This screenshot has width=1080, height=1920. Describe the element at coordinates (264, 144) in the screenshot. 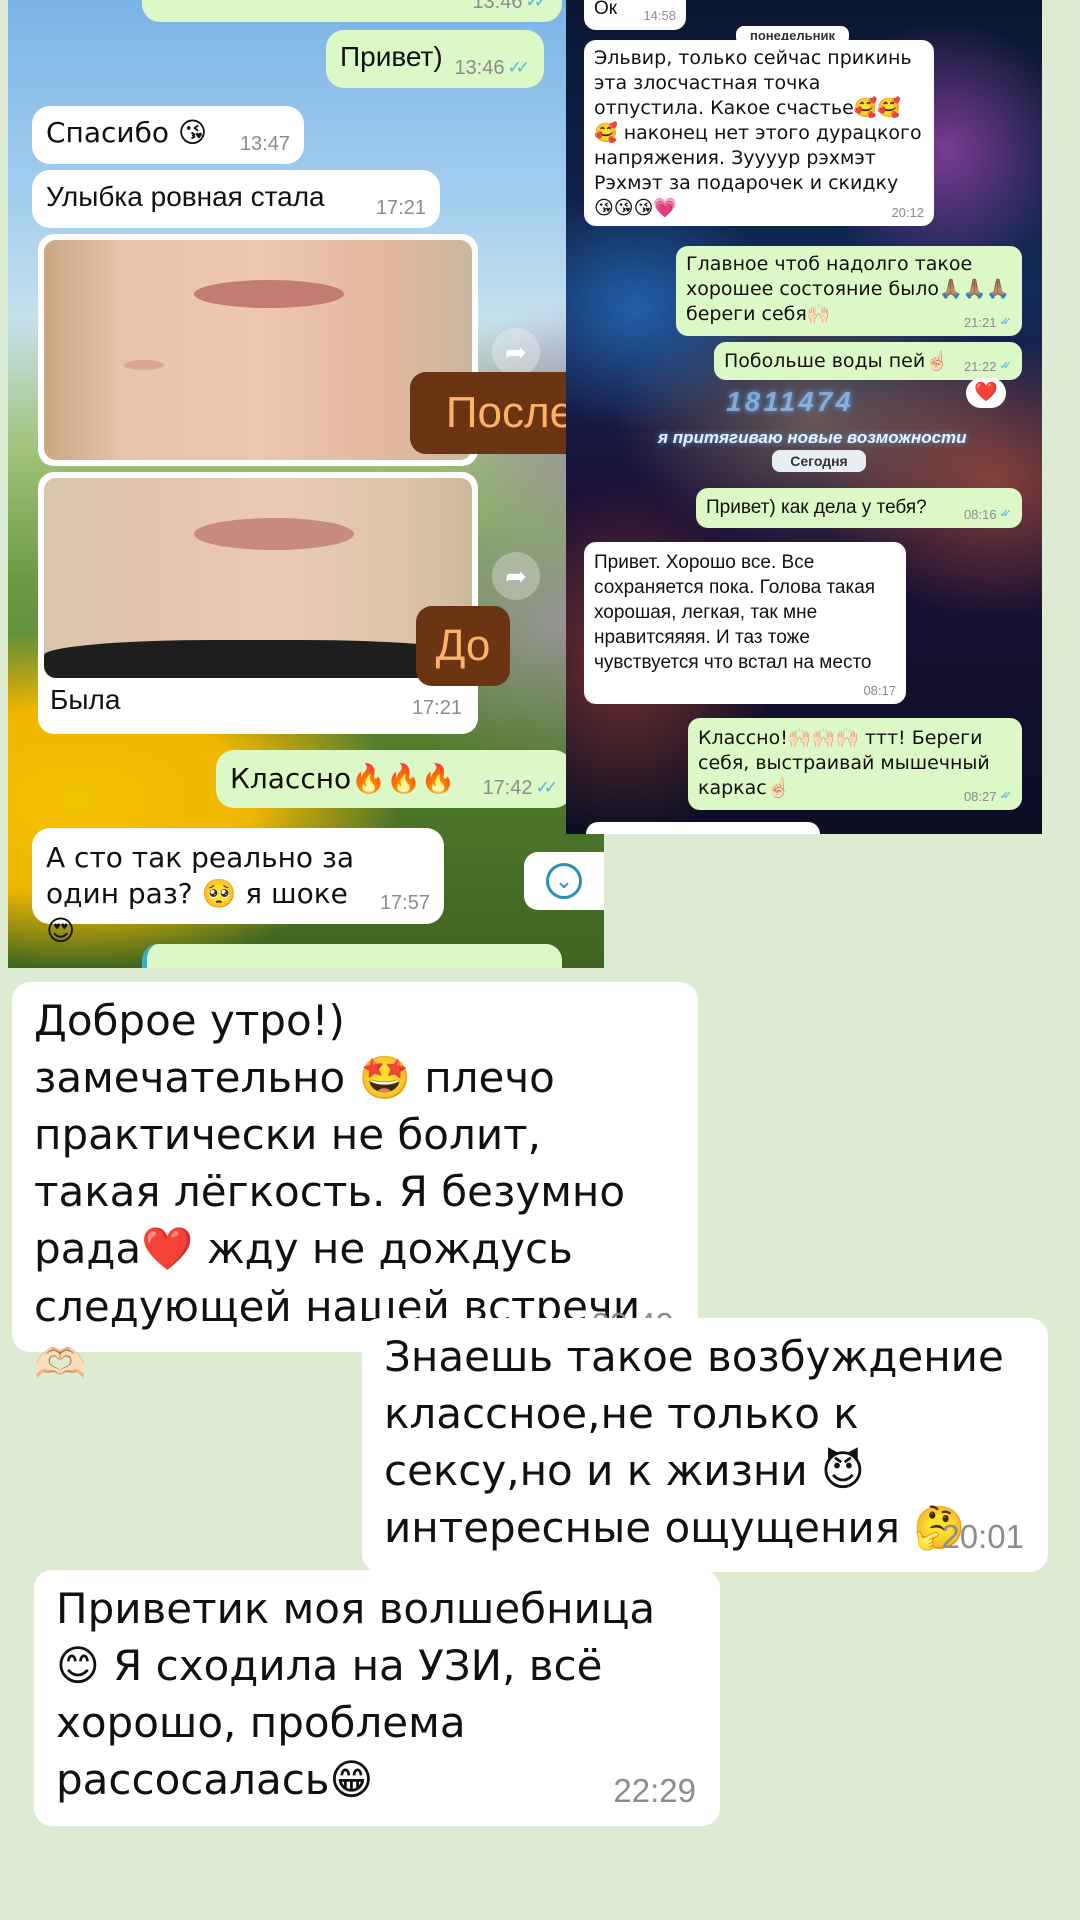

I see `message-time: 13:47` at that location.